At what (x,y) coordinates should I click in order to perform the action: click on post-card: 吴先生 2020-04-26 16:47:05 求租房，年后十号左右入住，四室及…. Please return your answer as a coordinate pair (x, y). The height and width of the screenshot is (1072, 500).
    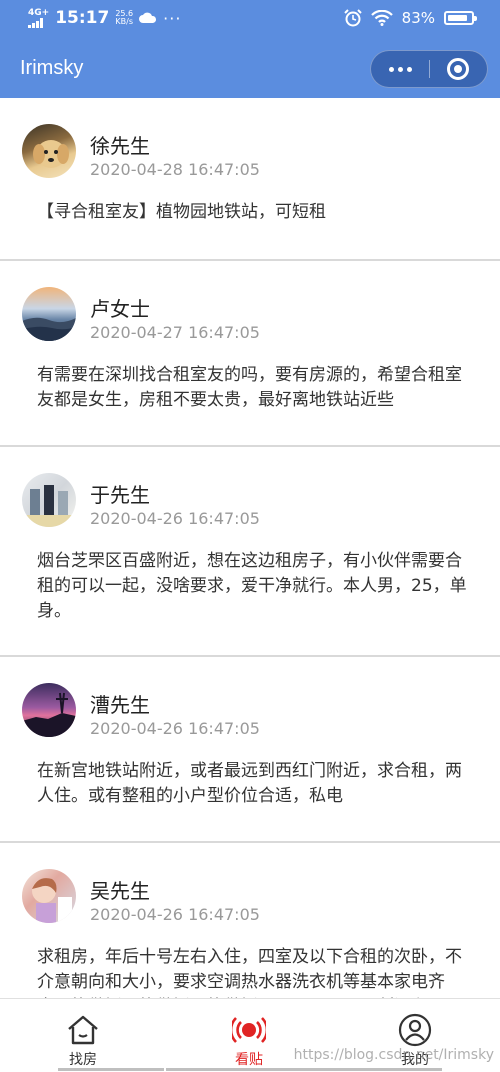
    Looking at the image, I should click on (250, 920).